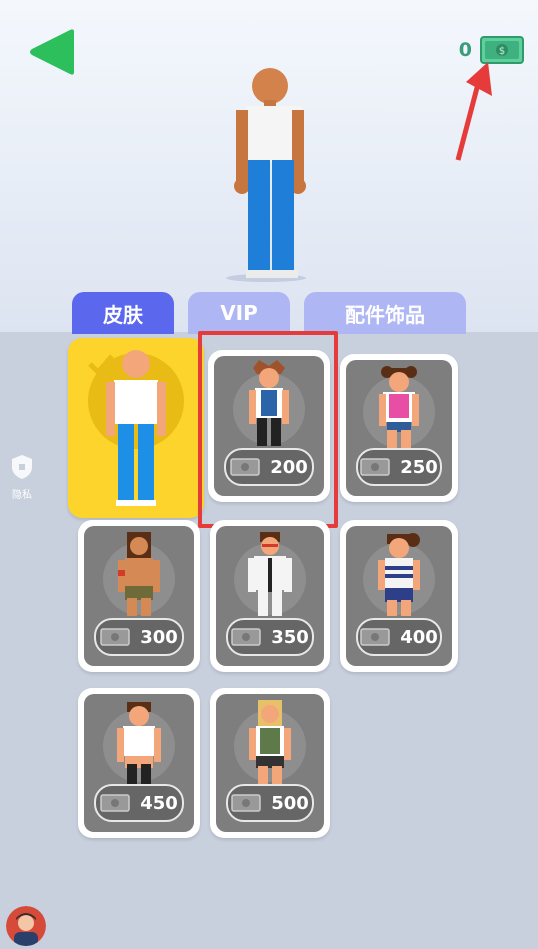  I want to click on price-label: 300, so click(159, 637).